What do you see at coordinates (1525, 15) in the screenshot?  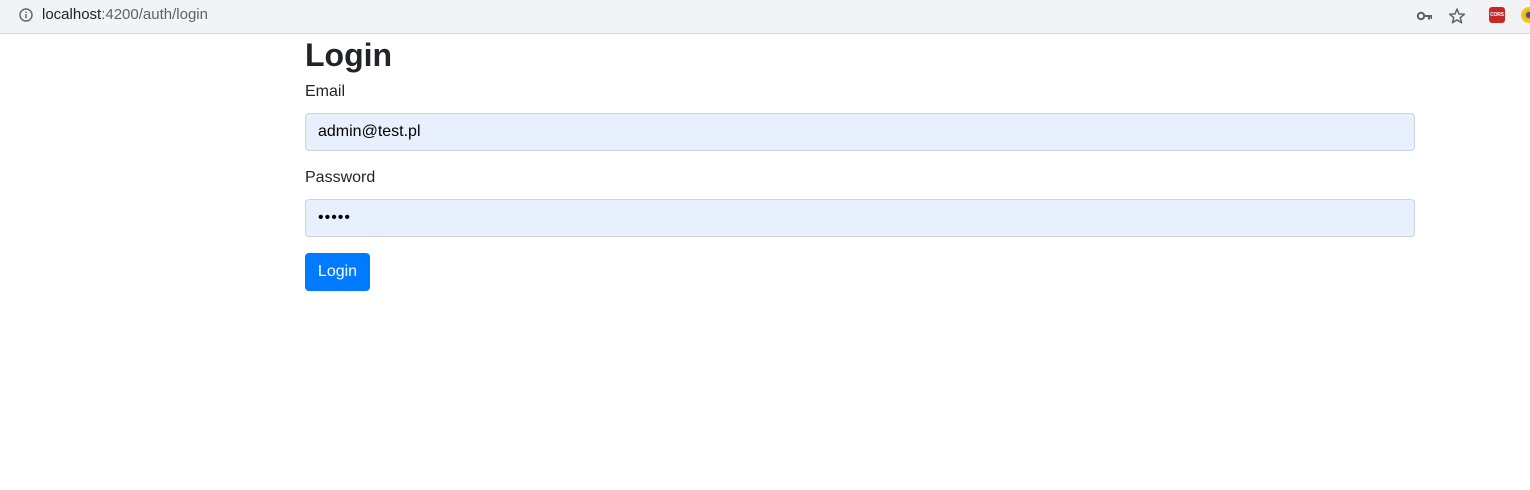 I see `extension-icon` at bounding box center [1525, 15].